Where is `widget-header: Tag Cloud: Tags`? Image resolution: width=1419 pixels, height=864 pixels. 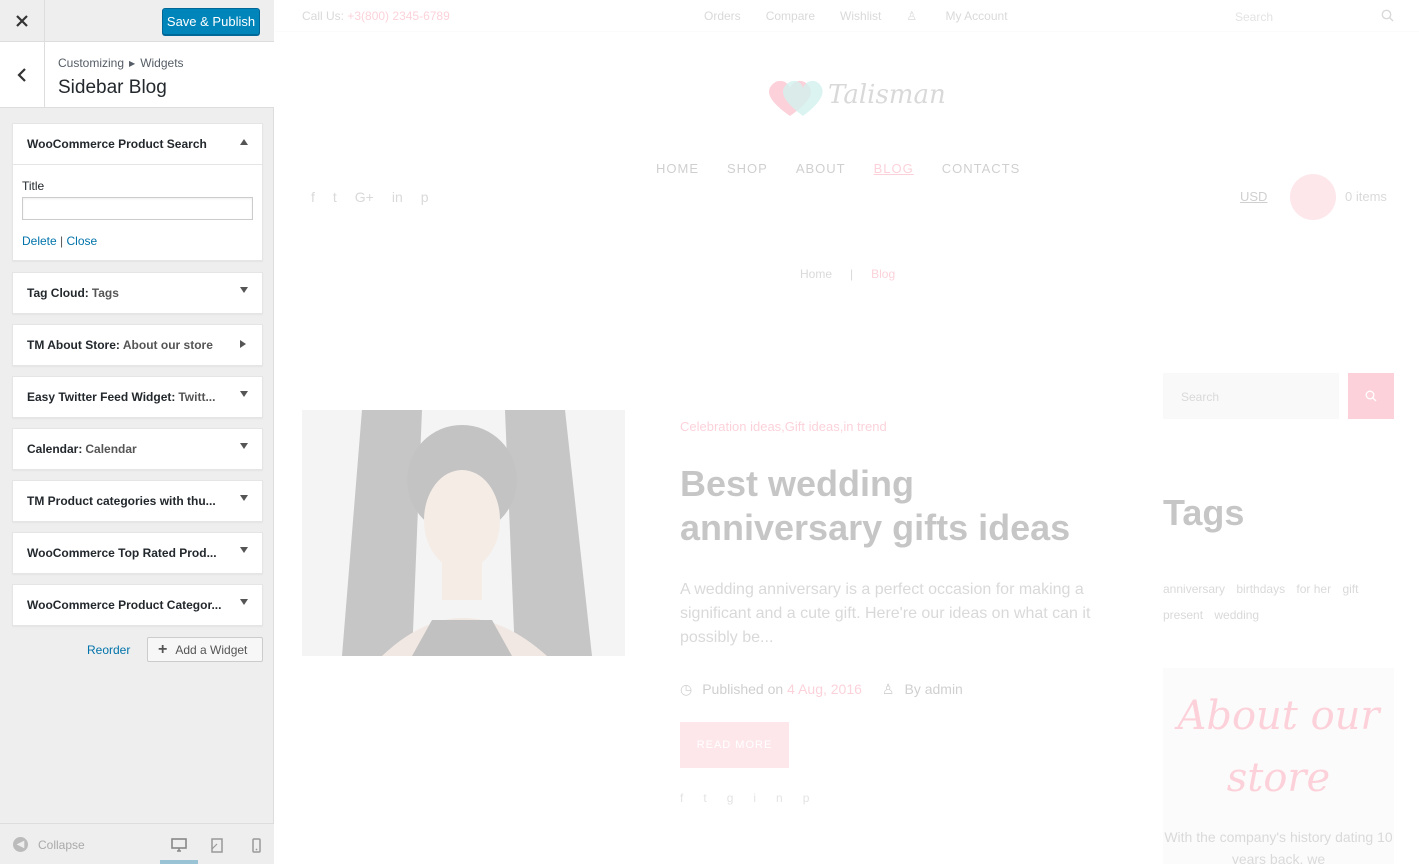 widget-header: Tag Cloud: Tags is located at coordinates (137, 293).